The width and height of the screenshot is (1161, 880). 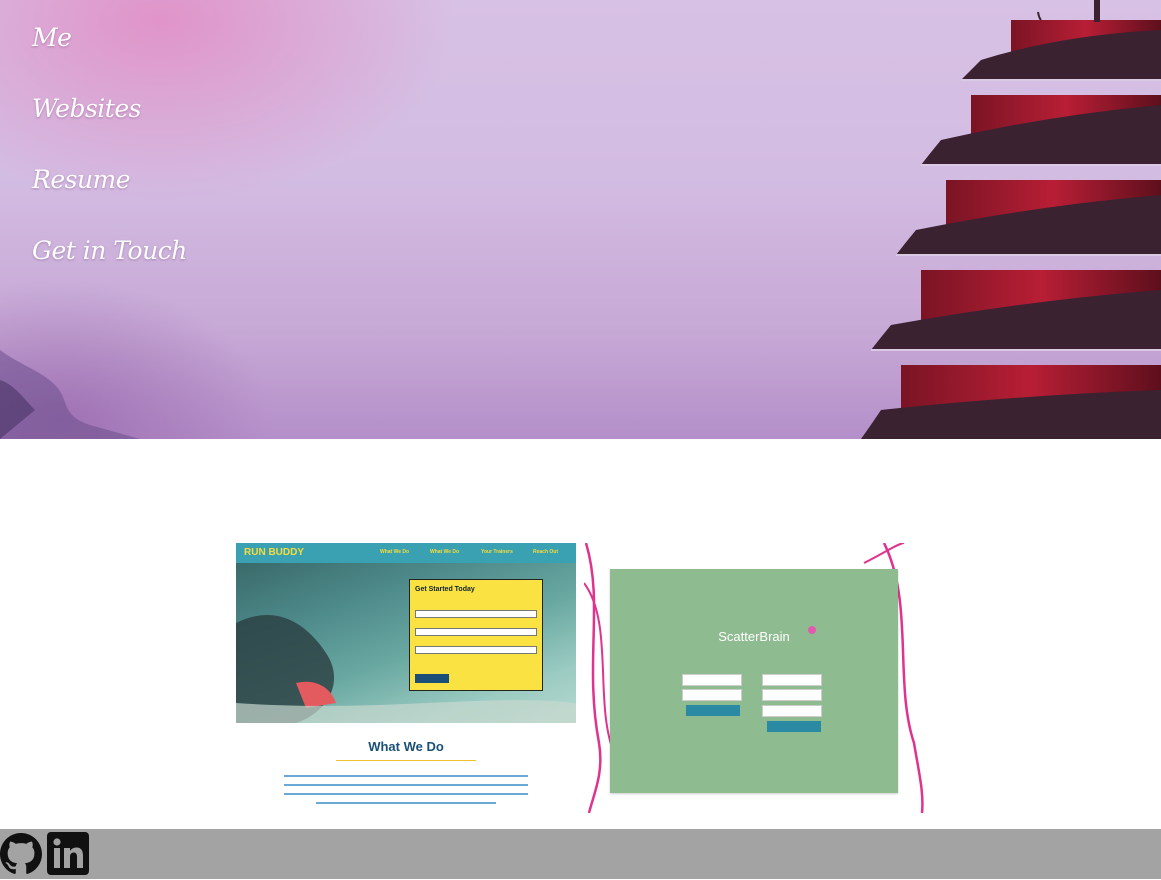 What do you see at coordinates (812, 630) in the screenshot?
I see `brain-icon` at bounding box center [812, 630].